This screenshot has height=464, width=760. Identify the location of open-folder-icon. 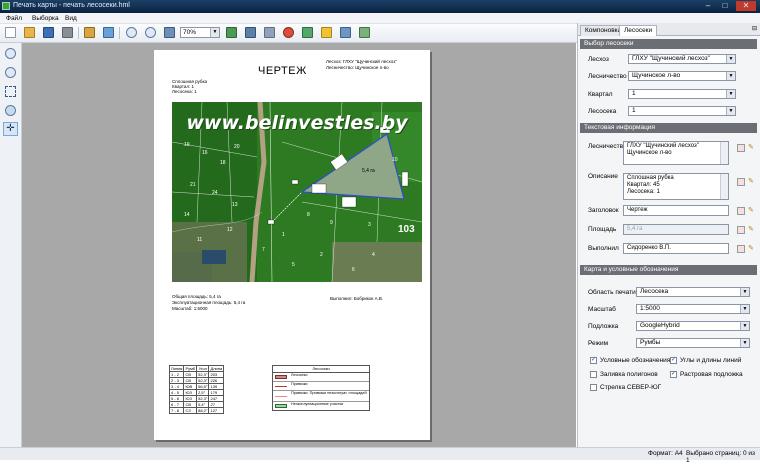
(29, 32).